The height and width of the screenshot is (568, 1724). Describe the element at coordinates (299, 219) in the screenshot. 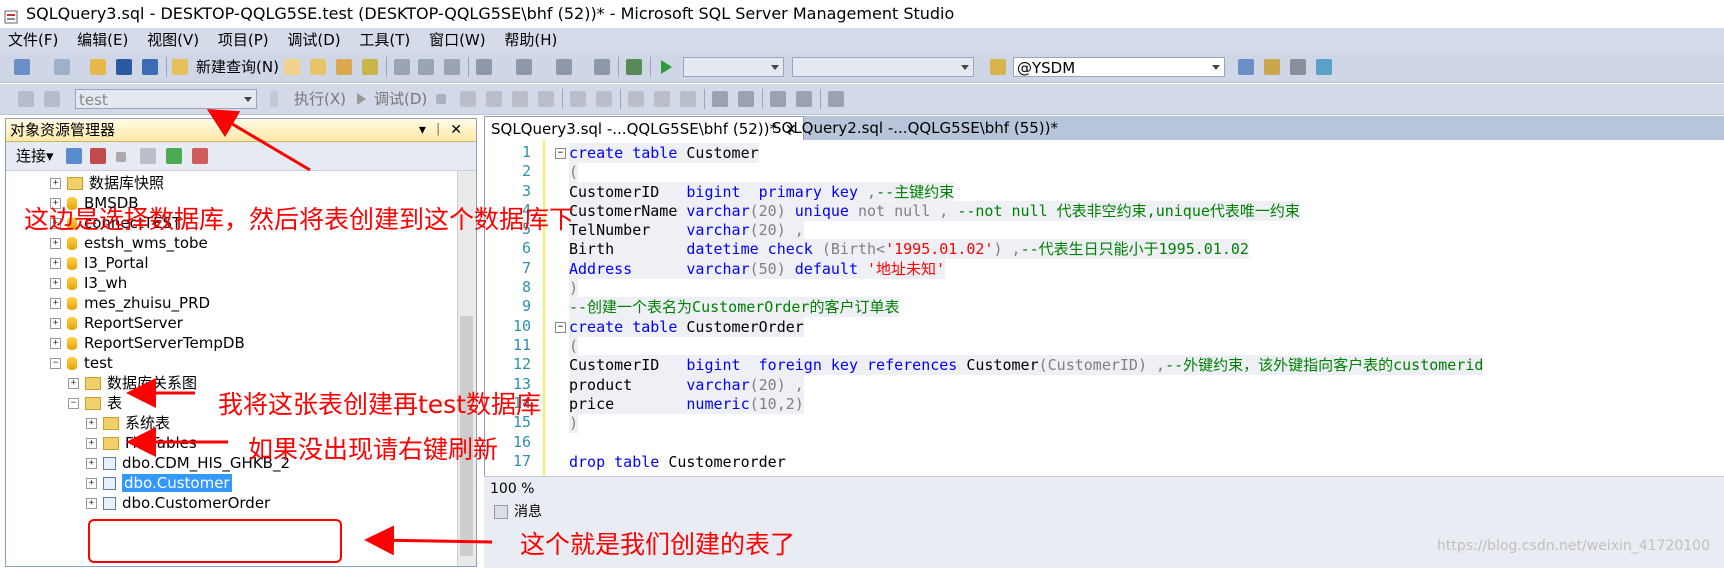

I see `annotation-select-database: 这边是选择数据库，然后将表创建到这个数据库下` at that location.